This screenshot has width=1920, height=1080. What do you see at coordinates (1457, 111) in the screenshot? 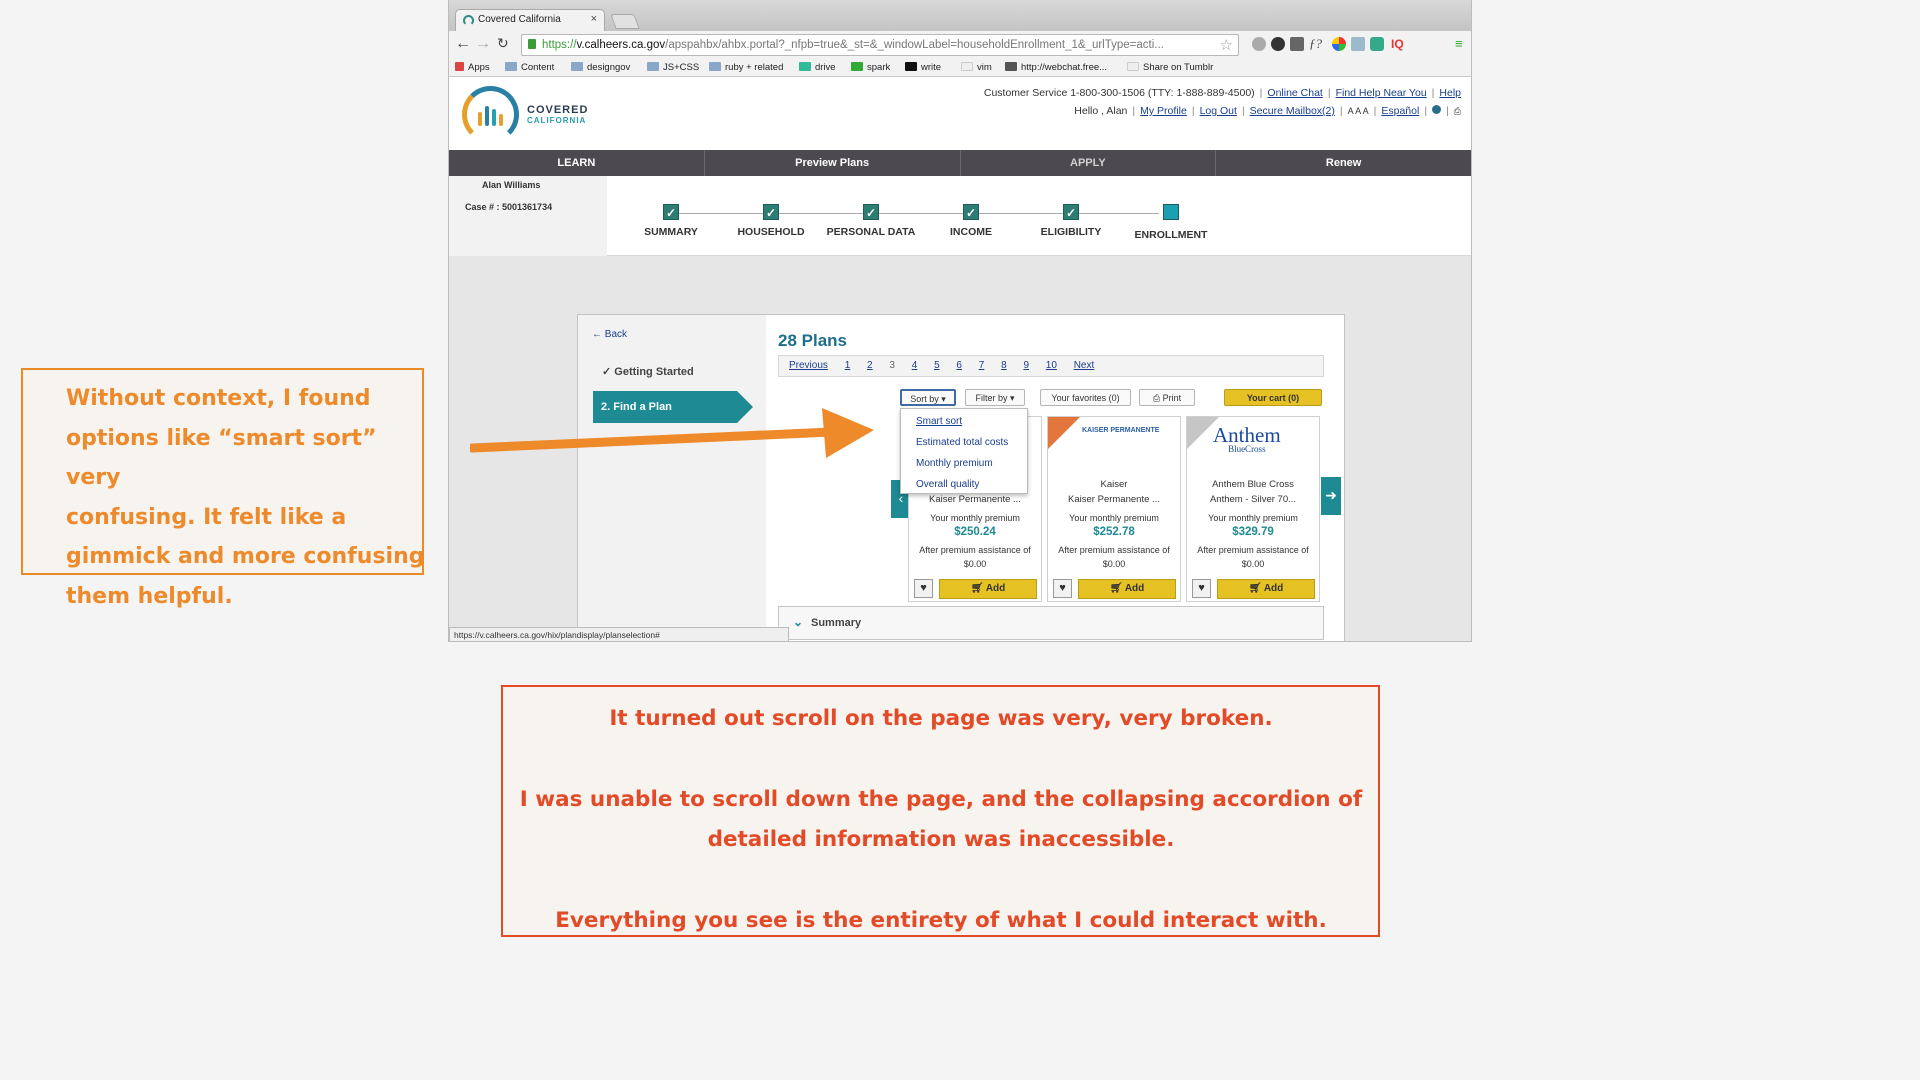
I see `print-page-icon: ⎙` at bounding box center [1457, 111].